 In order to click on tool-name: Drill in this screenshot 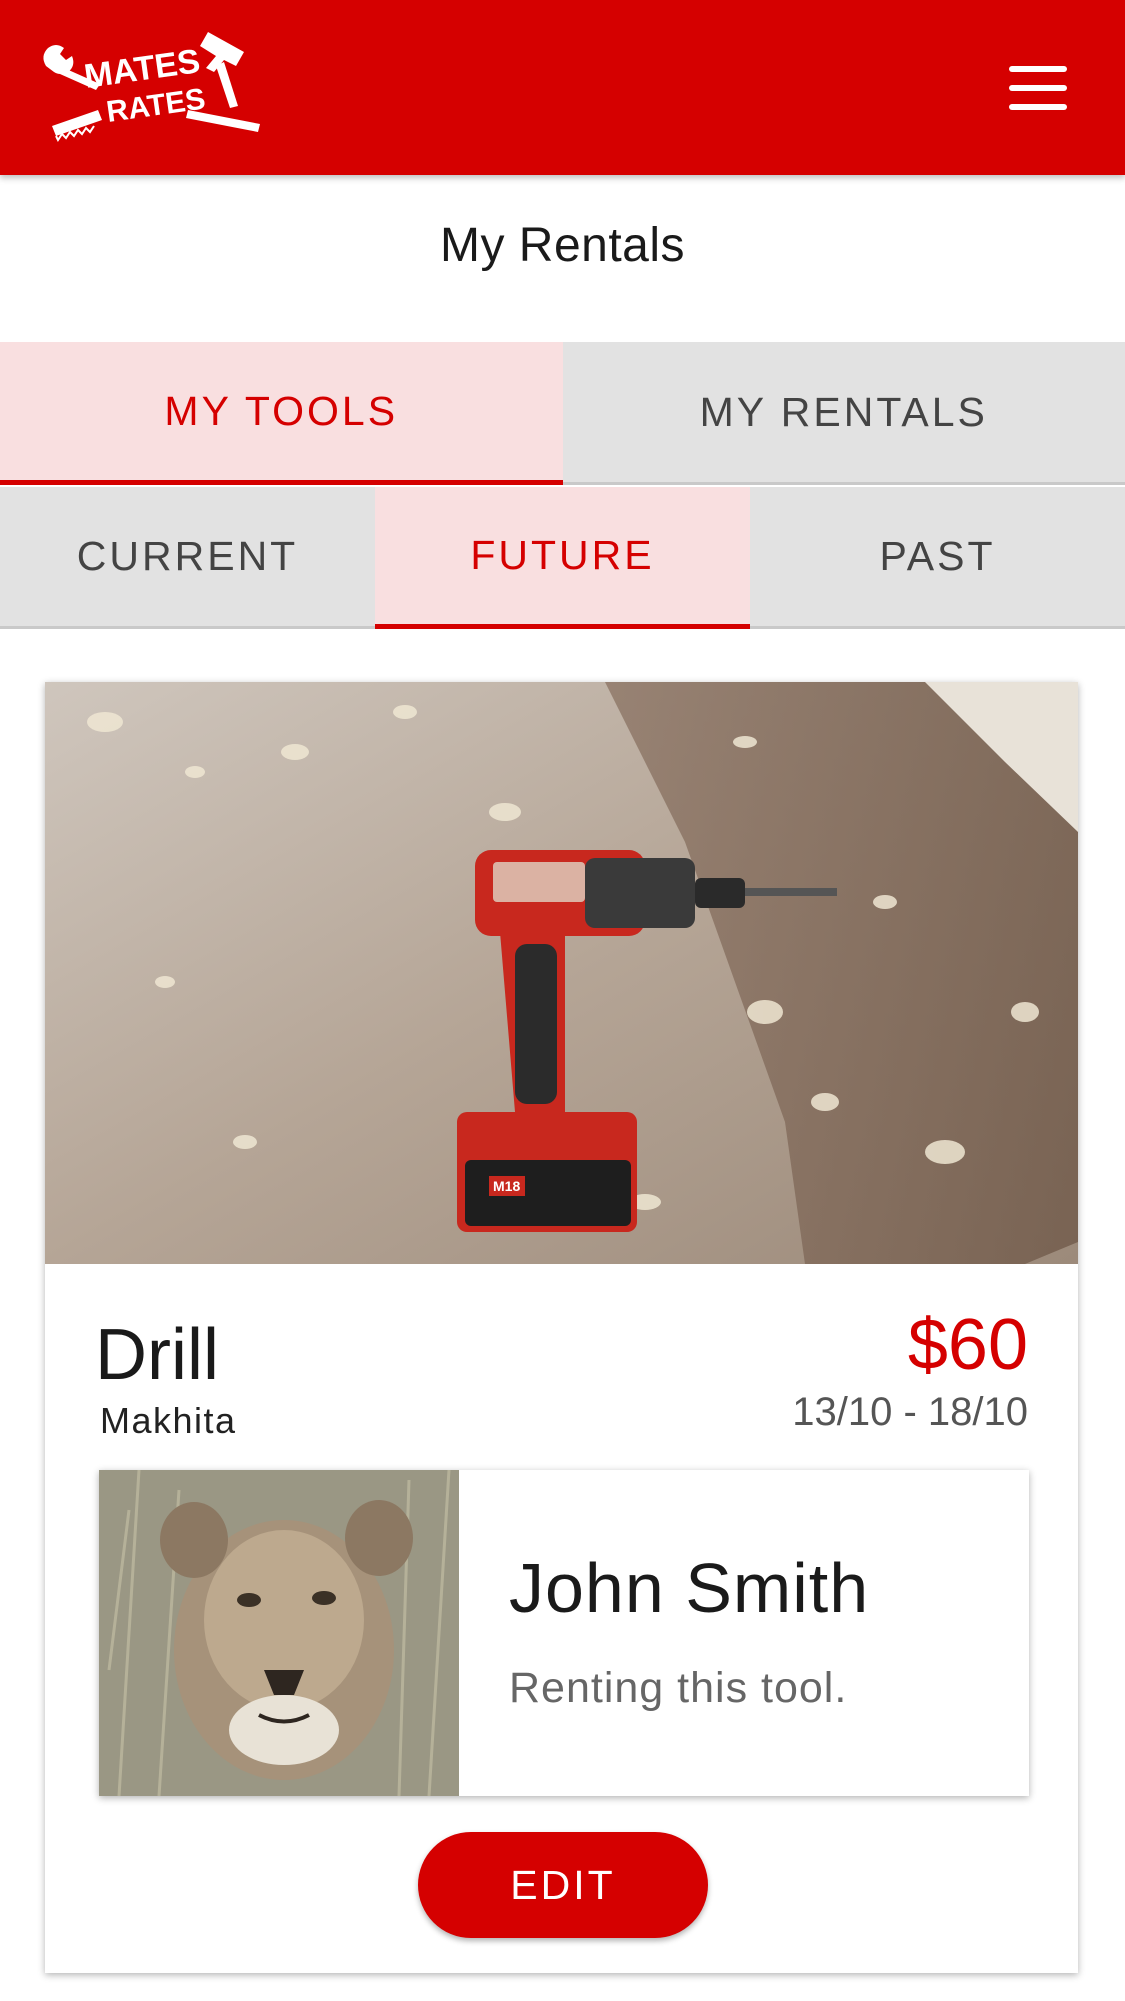, I will do `click(157, 1355)`.